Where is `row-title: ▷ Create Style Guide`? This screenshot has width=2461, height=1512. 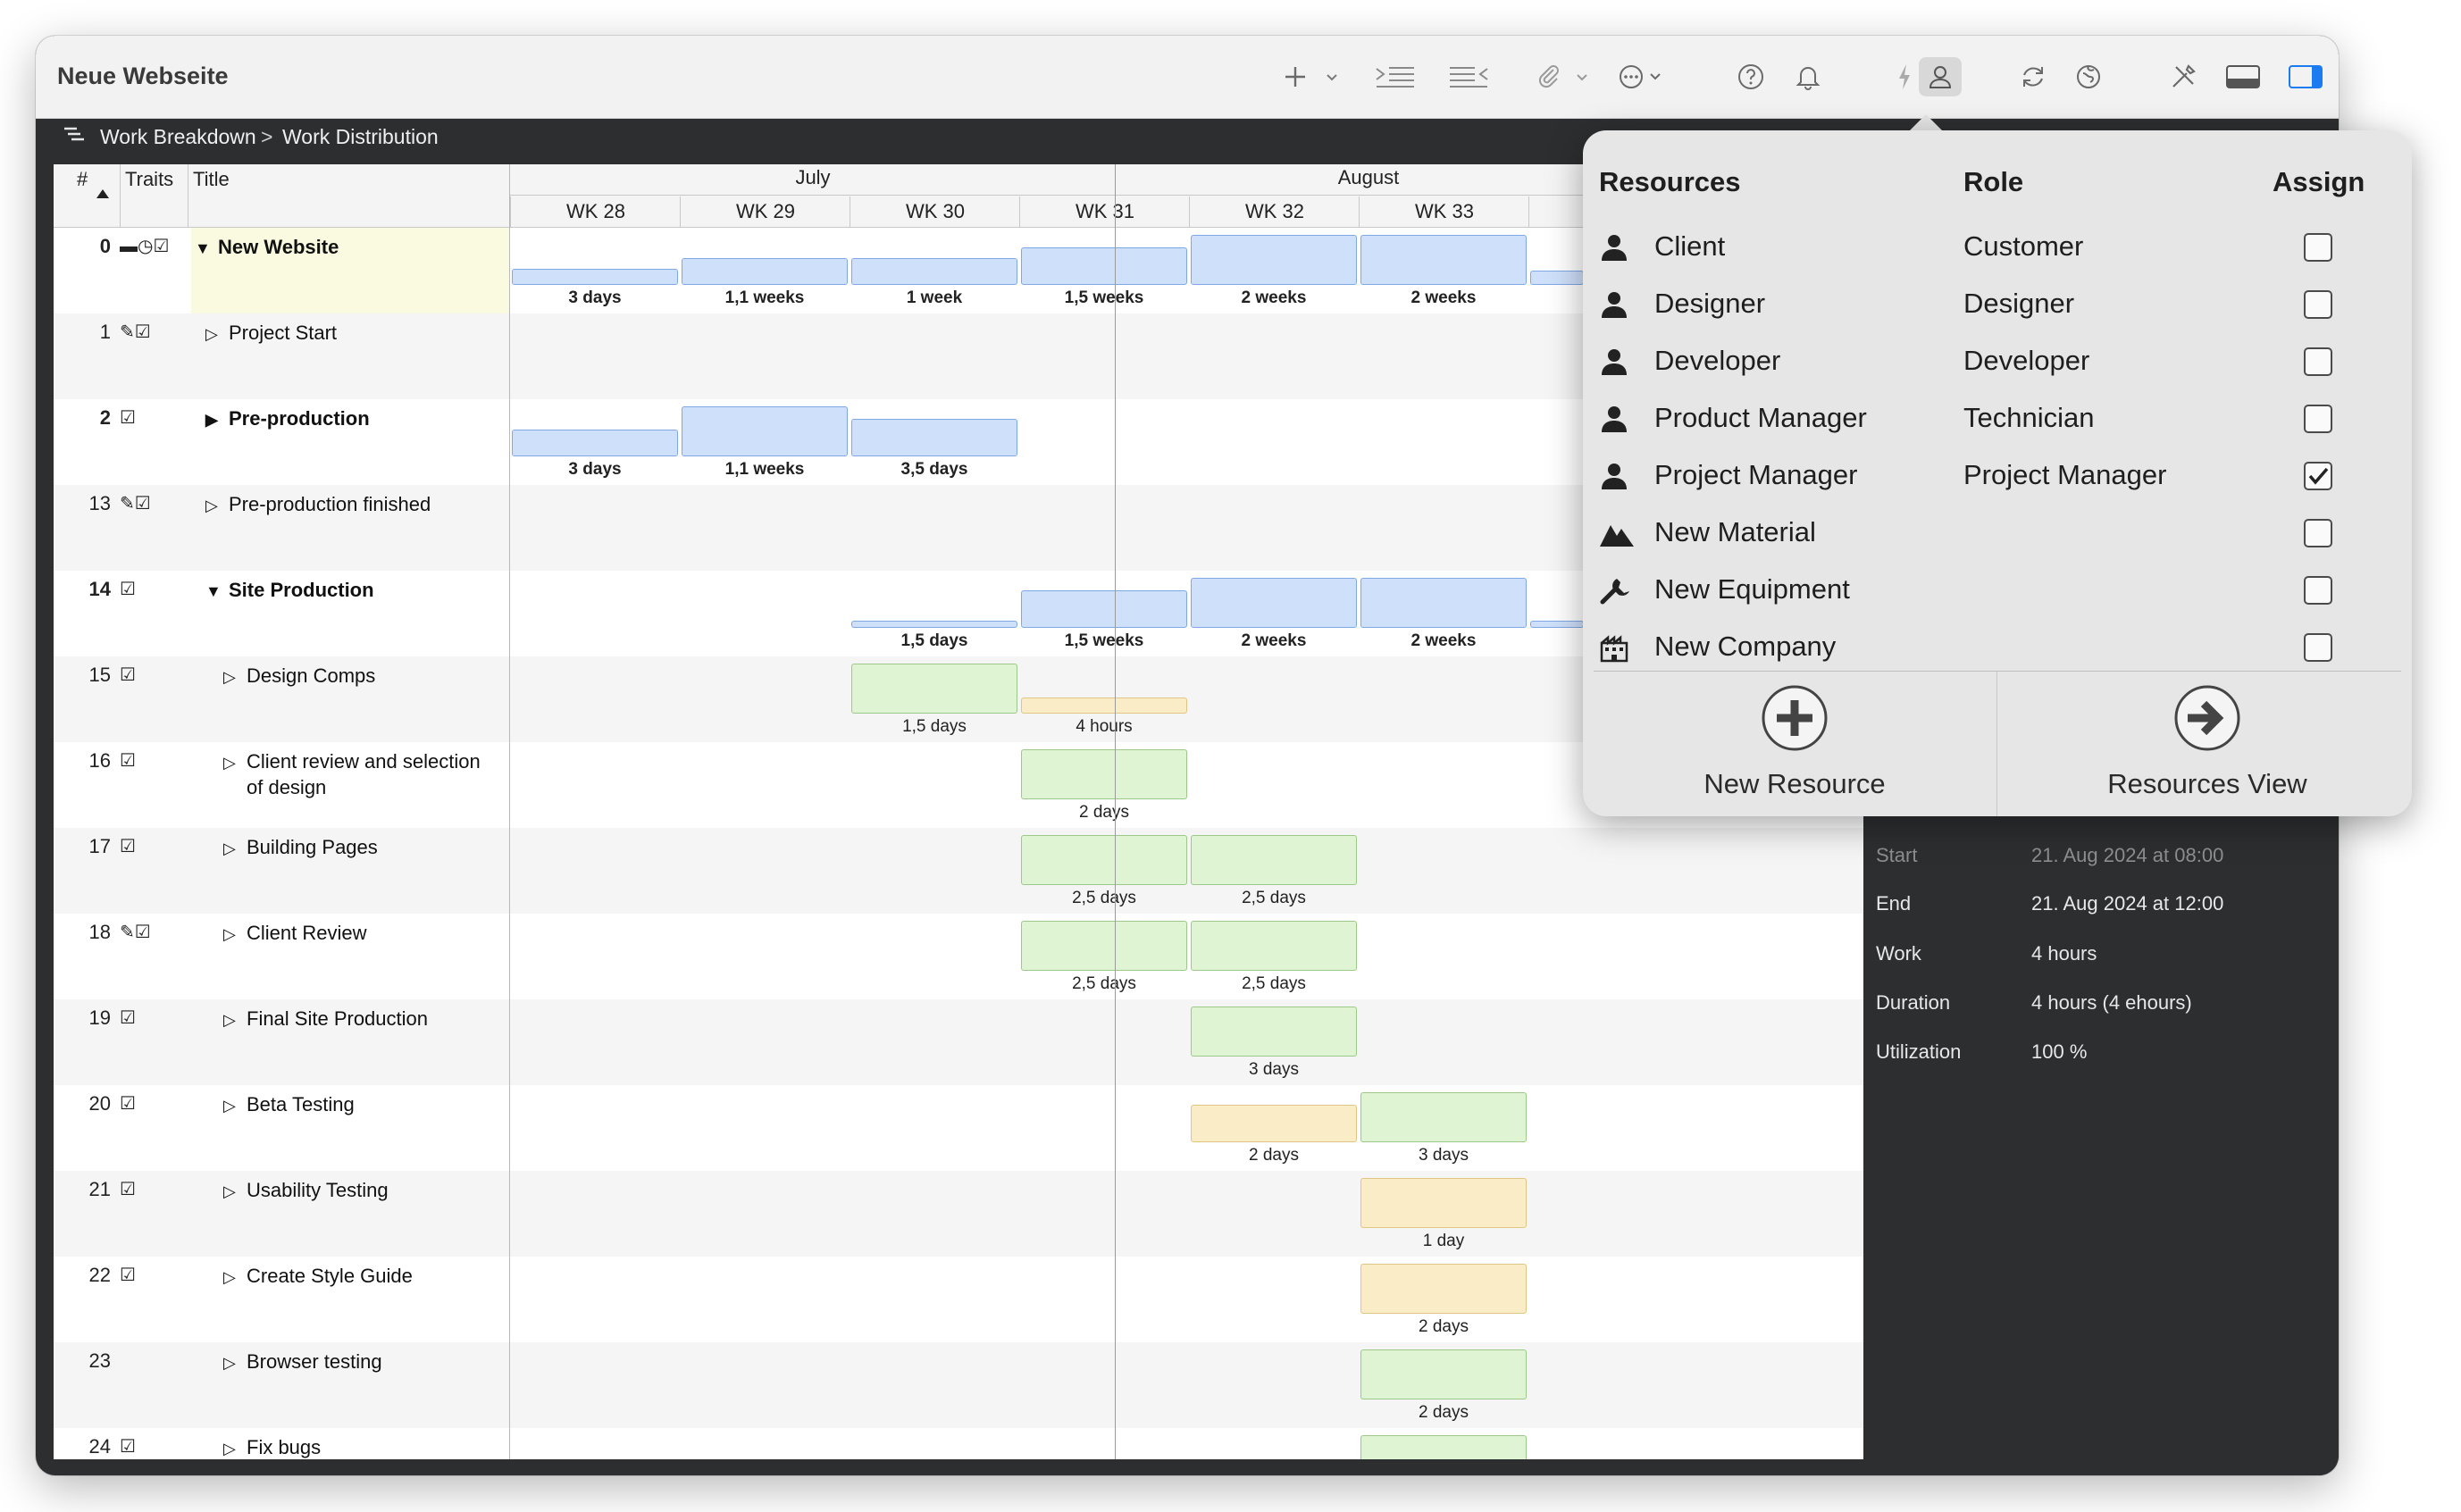 row-title: ▷ Create Style Guide is located at coordinates (318, 1277).